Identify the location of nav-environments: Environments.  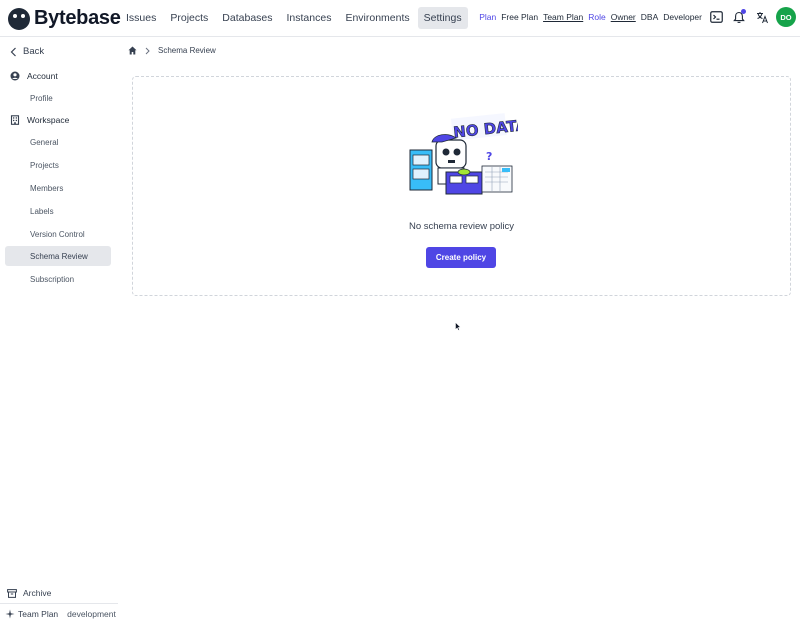
(377, 18).